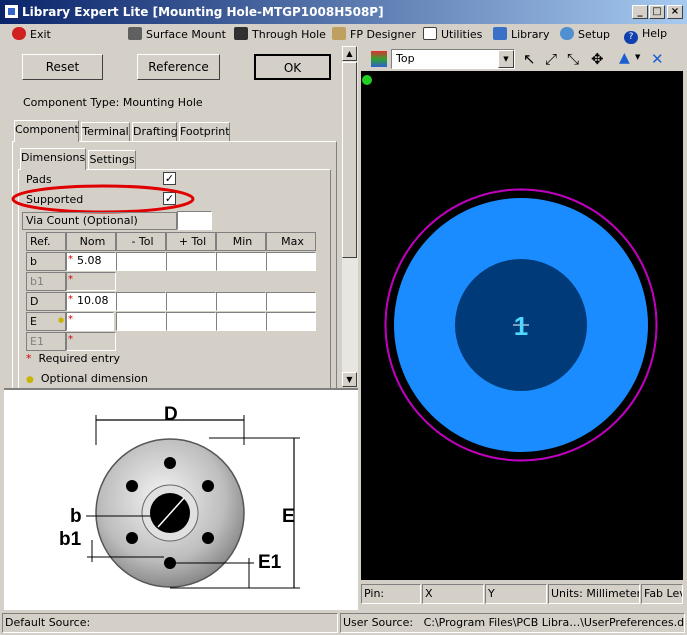  I want to click on menu-exit: Exit, so click(31, 35).